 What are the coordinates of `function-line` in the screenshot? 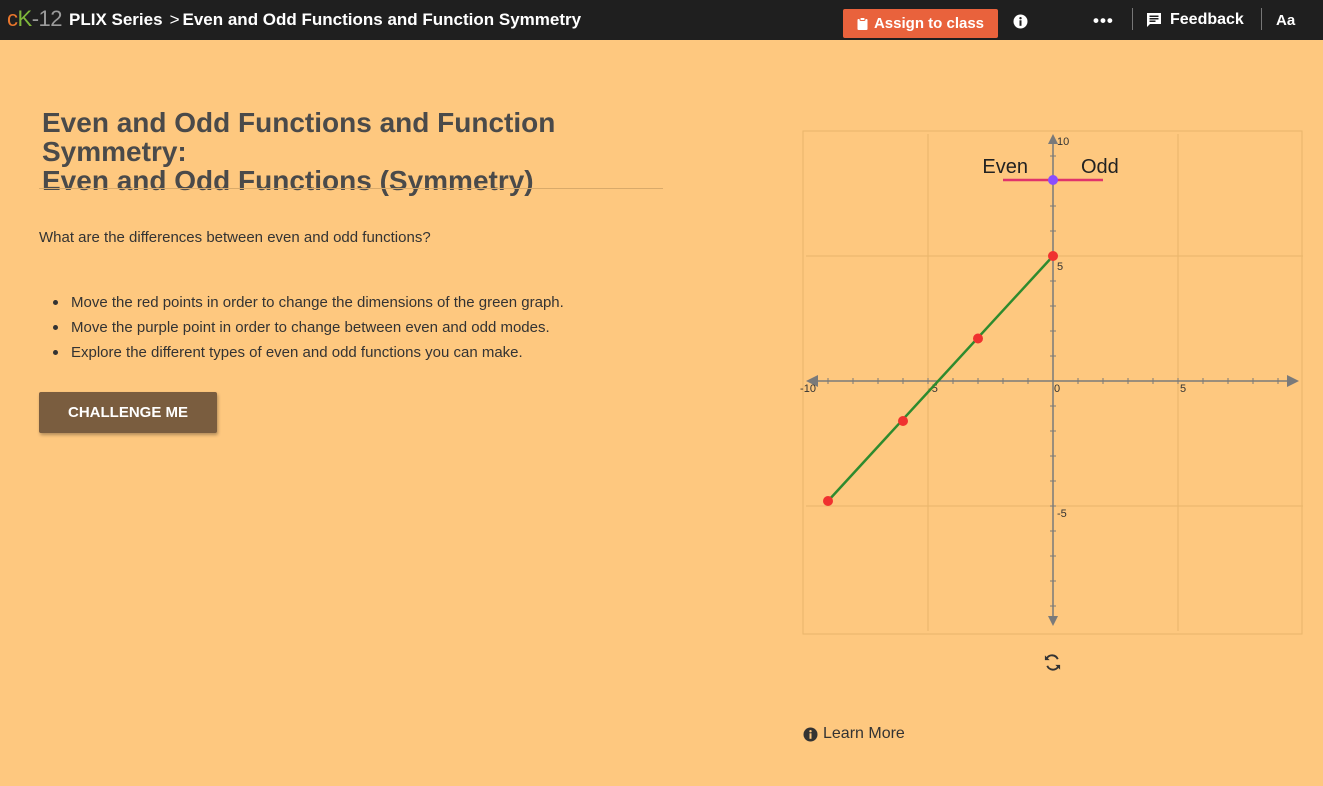 It's located at (940, 378).